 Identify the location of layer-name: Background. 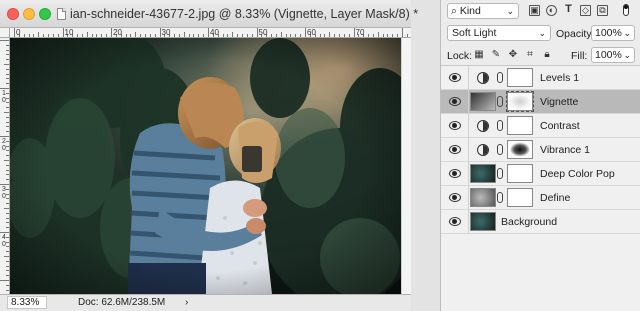
(529, 222).